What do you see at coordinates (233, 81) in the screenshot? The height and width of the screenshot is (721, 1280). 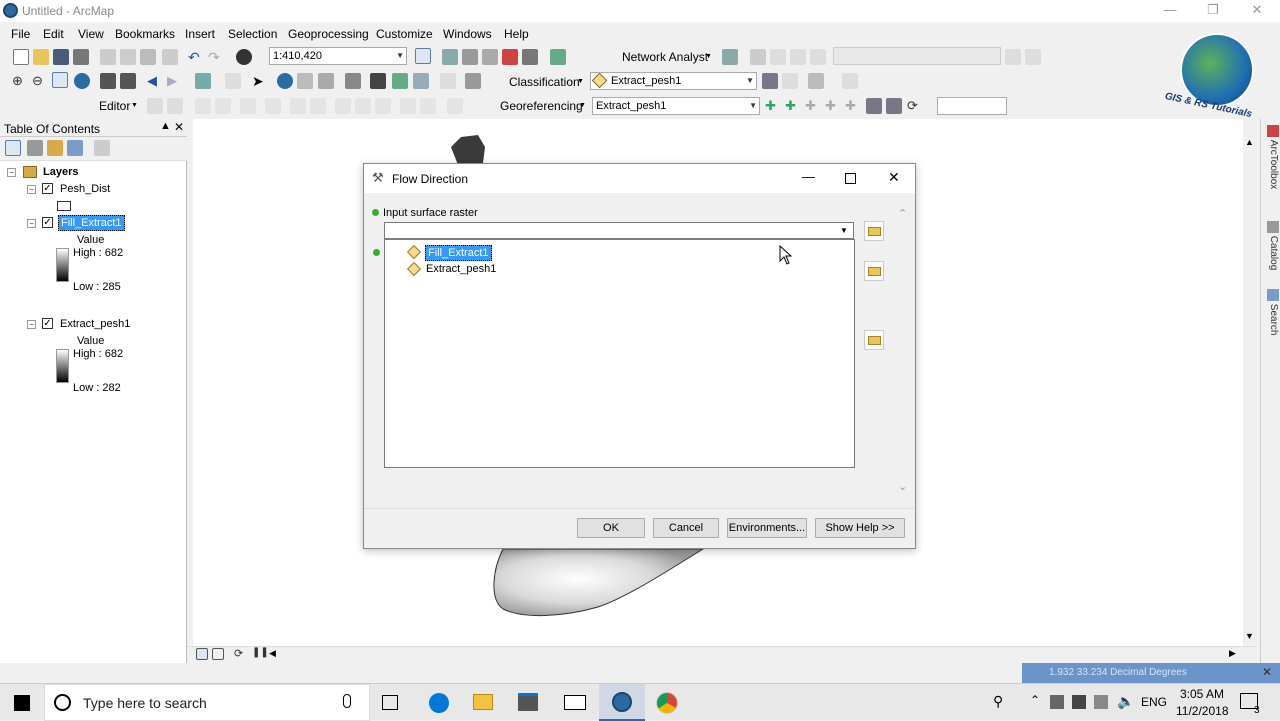 I see `clear-selection-icon` at bounding box center [233, 81].